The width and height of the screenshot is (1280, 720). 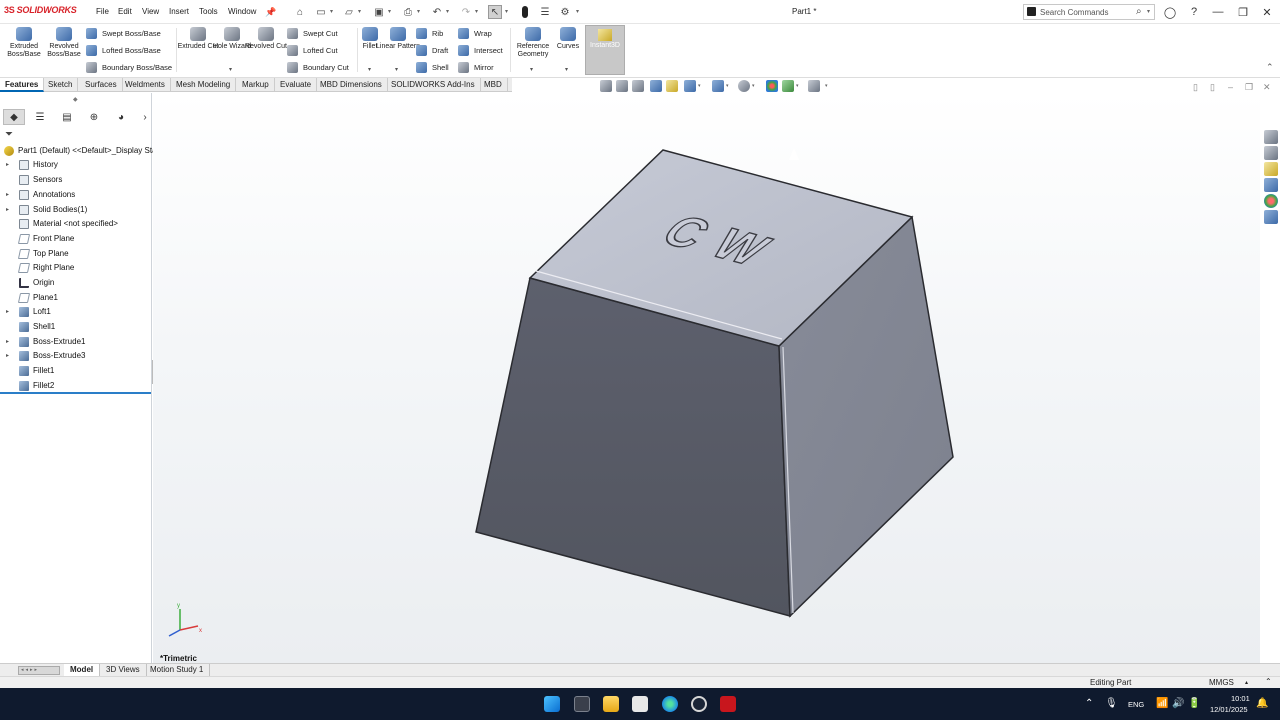 I want to click on clock-date: 12/01/2025, so click(x=1229, y=709).